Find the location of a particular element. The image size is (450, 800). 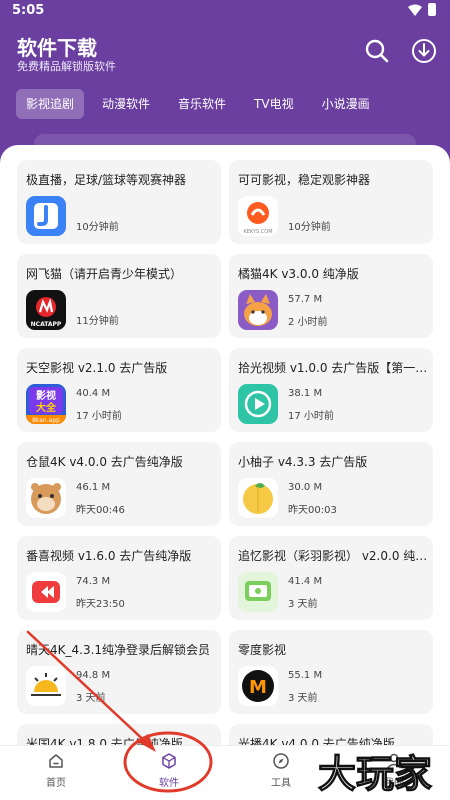

nav-software-label: 软件 is located at coordinates (169, 783).